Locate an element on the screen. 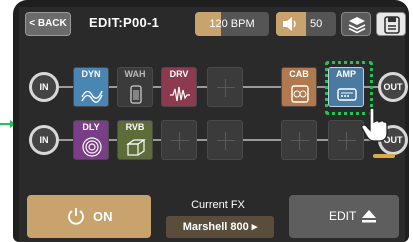  fx-slot-label: WAH is located at coordinates (135, 74).